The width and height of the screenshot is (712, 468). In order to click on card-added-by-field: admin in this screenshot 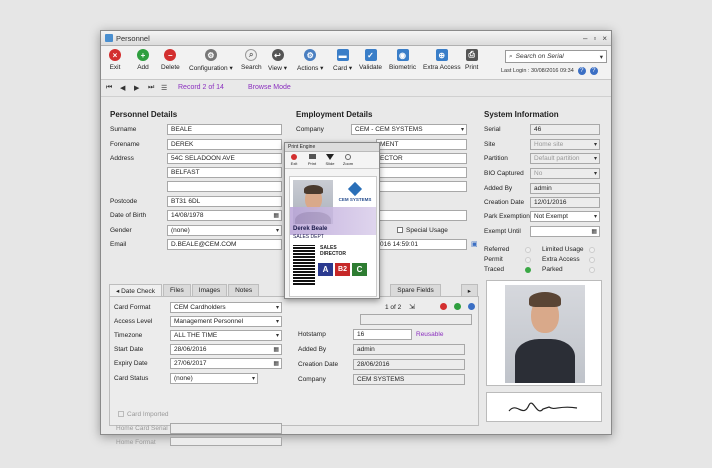, I will do `click(409, 349)`.